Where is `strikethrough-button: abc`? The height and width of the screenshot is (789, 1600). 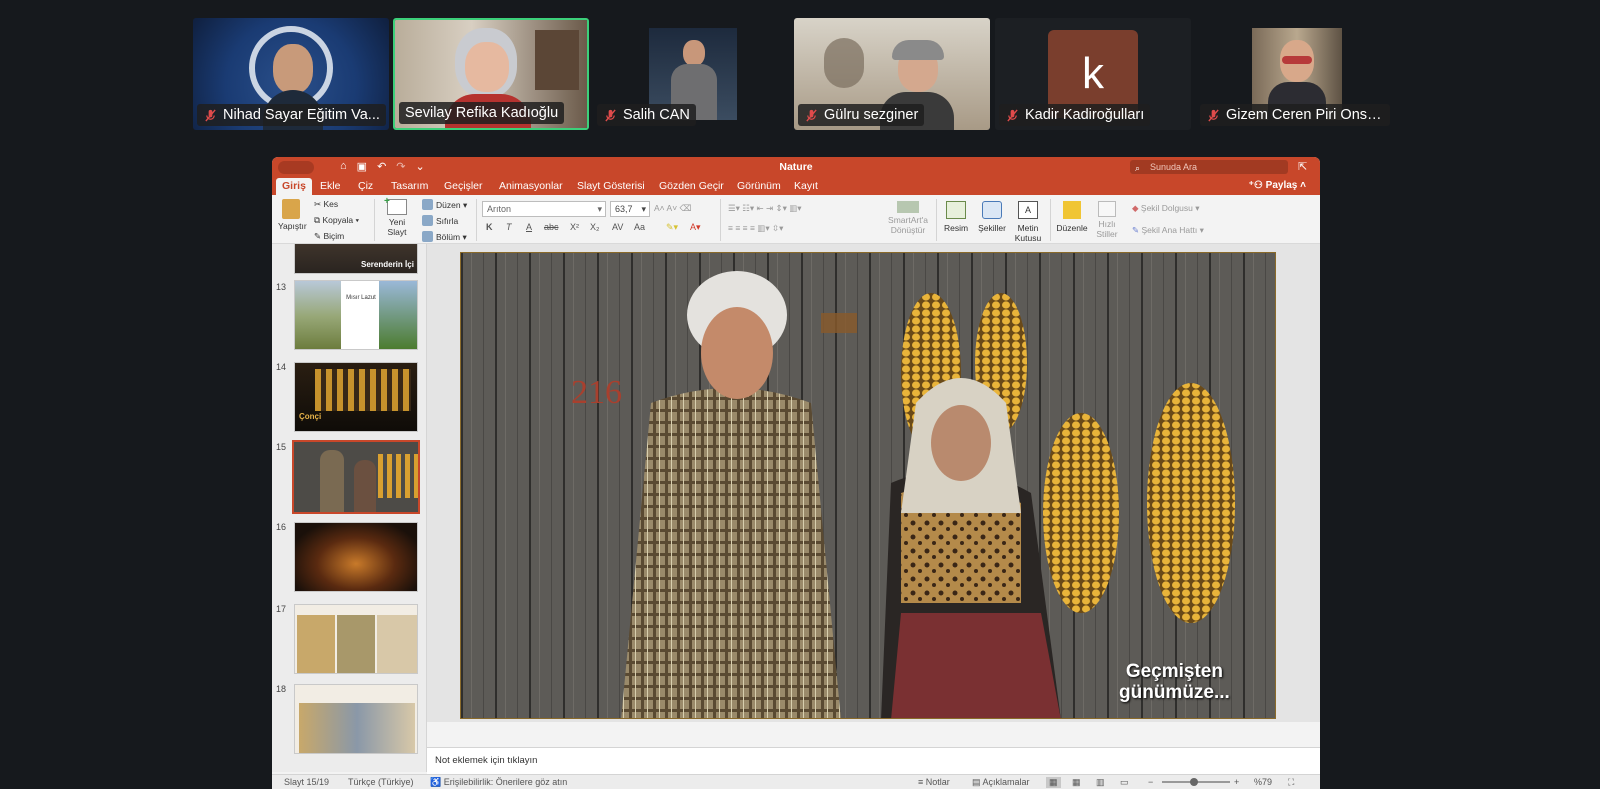 strikethrough-button: abc is located at coordinates (551, 227).